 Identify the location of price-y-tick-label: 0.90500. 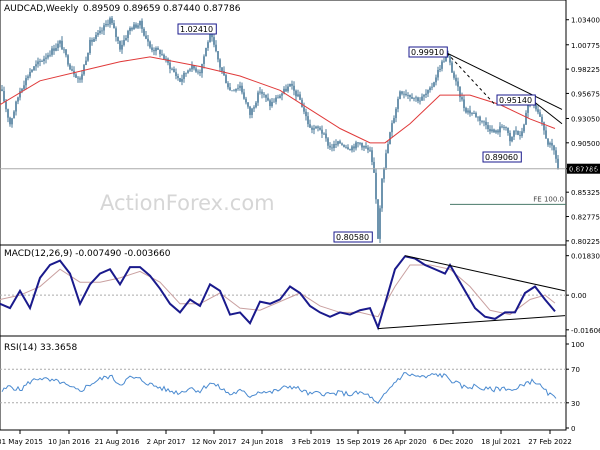
(585, 144).